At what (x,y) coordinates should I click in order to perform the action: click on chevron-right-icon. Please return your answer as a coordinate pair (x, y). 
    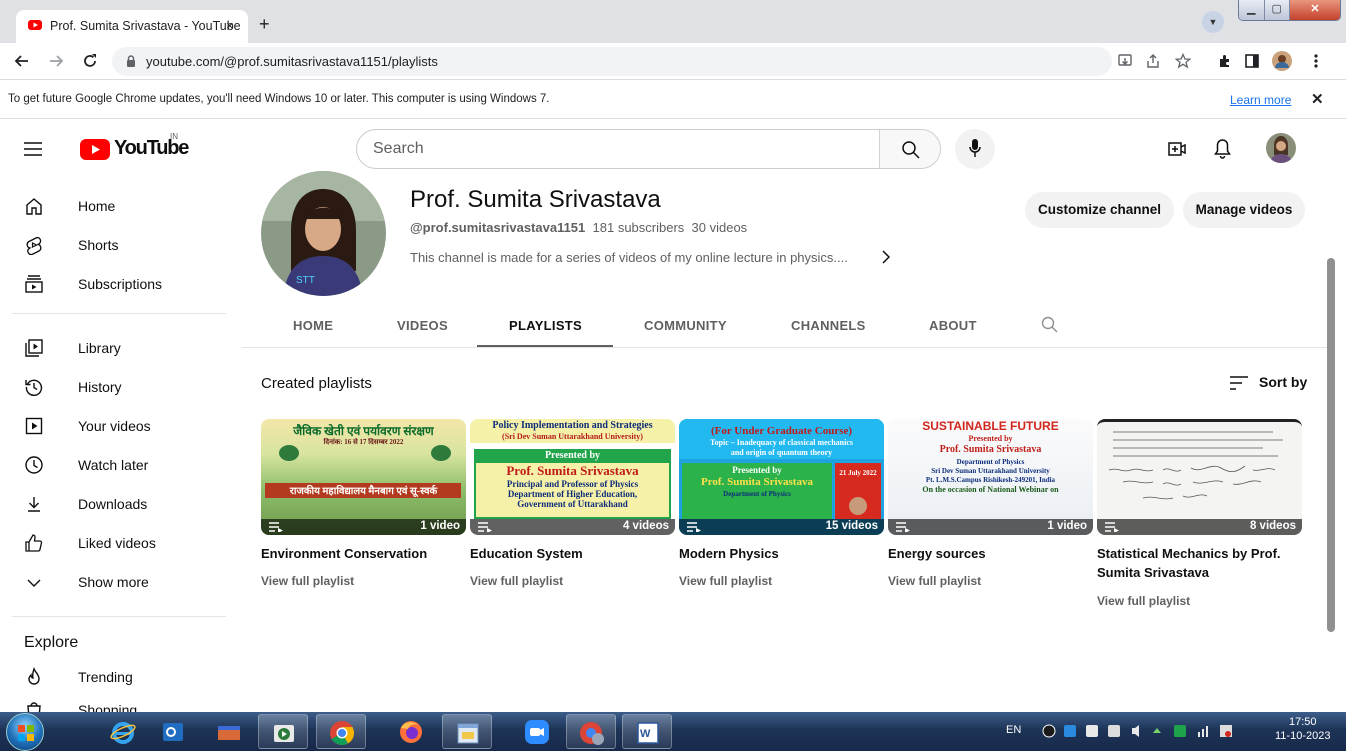
    Looking at the image, I should click on (886, 255).